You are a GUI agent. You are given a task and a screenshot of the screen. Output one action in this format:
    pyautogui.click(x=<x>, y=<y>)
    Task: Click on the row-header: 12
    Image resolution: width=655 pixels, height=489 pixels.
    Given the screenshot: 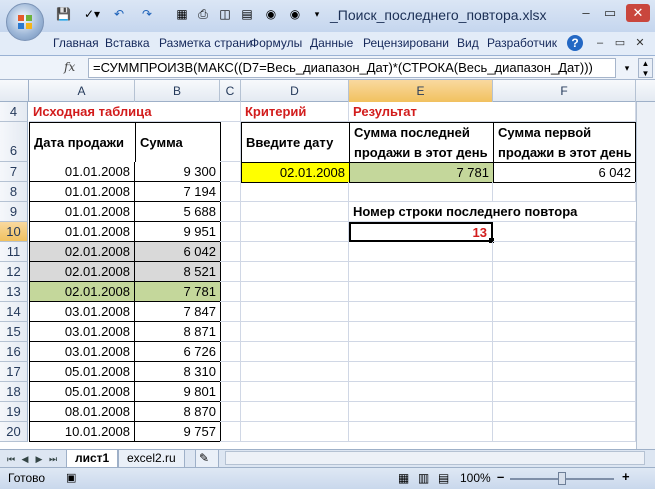 What is the action you would take?
    pyautogui.click(x=14, y=272)
    